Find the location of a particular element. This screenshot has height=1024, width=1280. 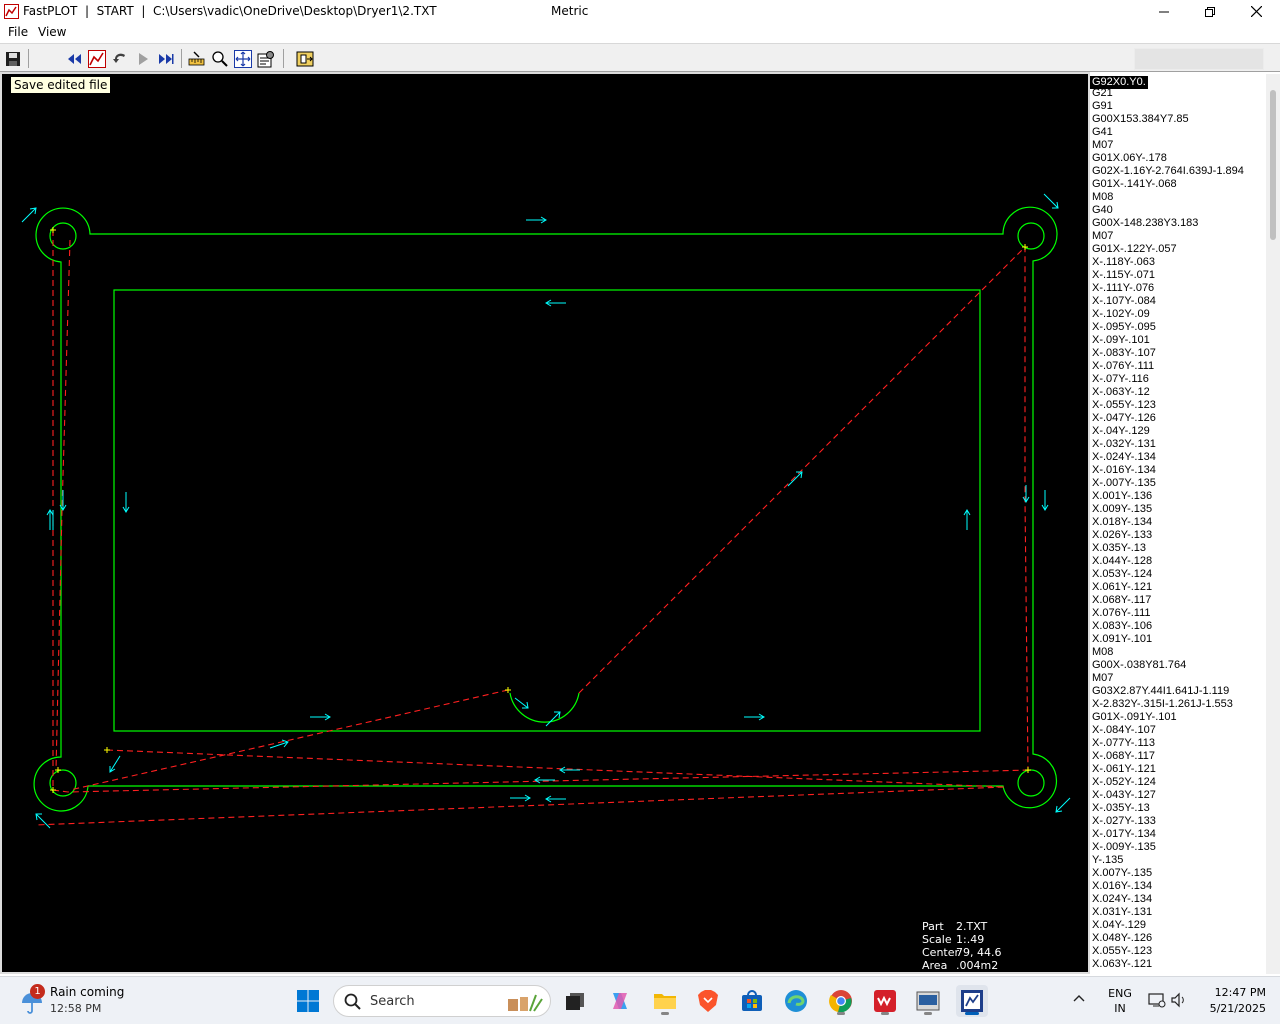

maximize-button is located at coordinates (1210, 11).